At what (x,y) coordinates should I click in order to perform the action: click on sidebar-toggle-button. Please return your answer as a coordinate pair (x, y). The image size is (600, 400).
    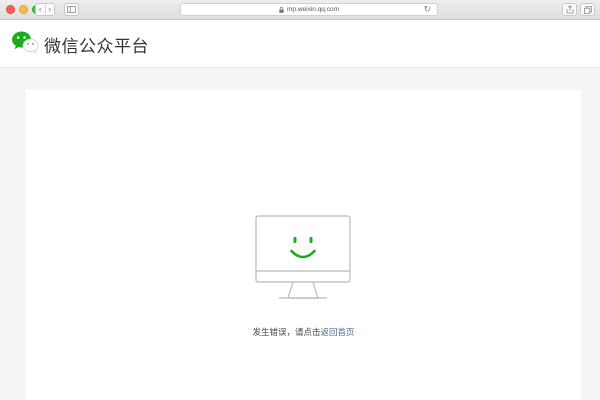
    Looking at the image, I should click on (71, 9).